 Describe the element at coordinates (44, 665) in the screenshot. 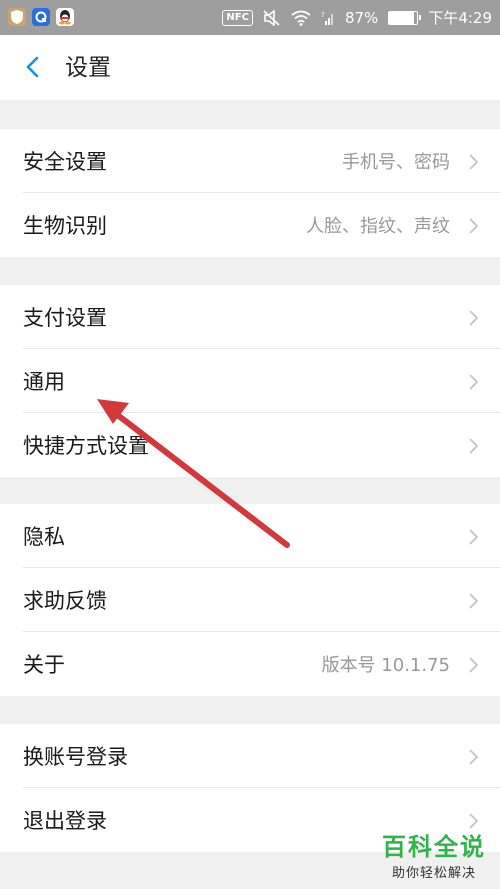

I see `row-label: 关于` at that location.